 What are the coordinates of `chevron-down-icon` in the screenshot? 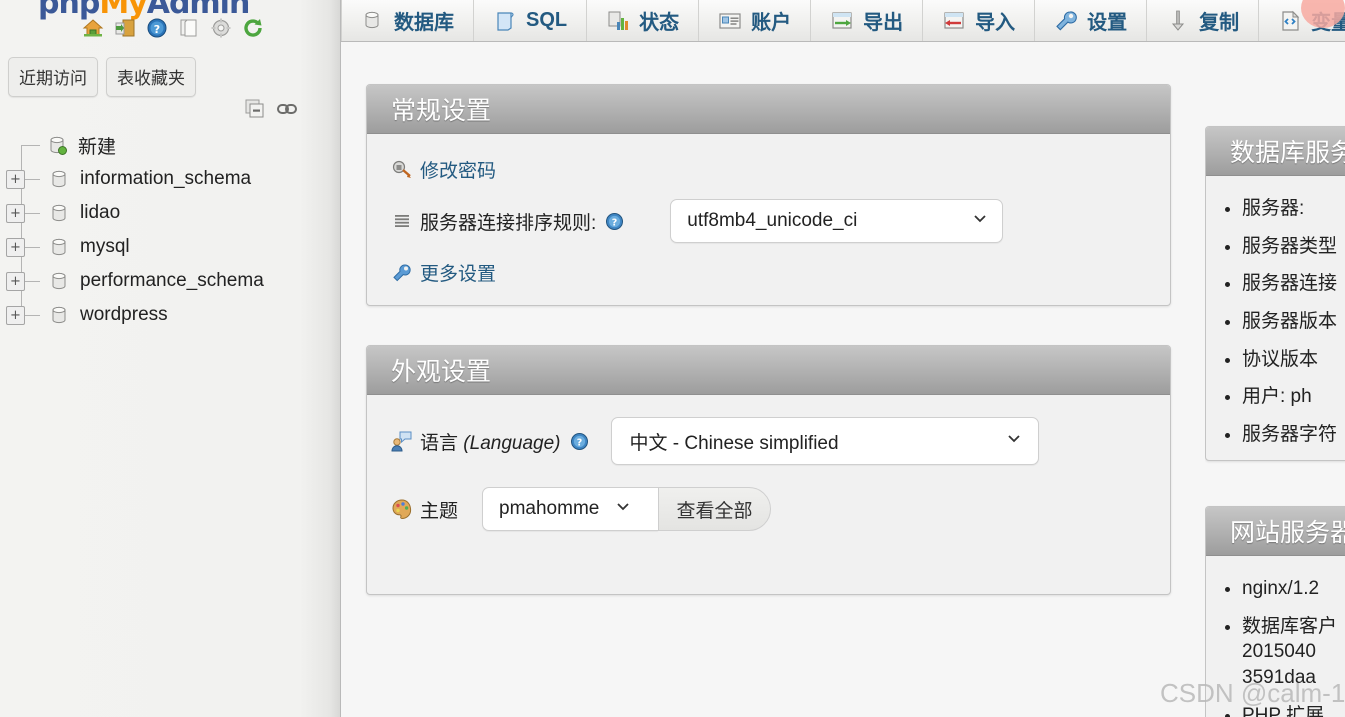 It's located at (980, 221).